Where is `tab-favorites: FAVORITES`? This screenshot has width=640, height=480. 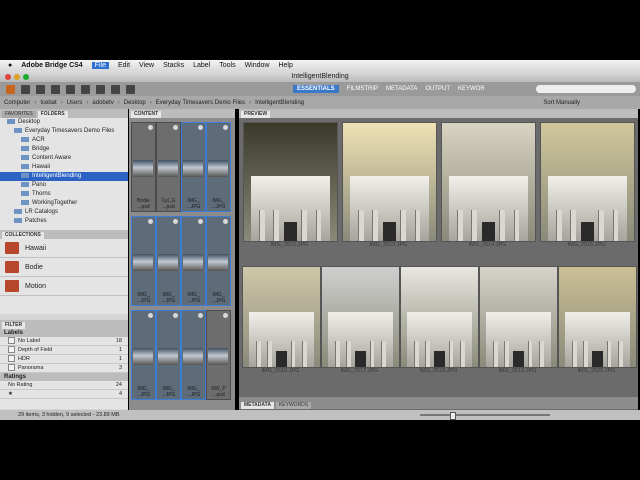 tab-favorites: FAVORITES is located at coordinates (19, 114).